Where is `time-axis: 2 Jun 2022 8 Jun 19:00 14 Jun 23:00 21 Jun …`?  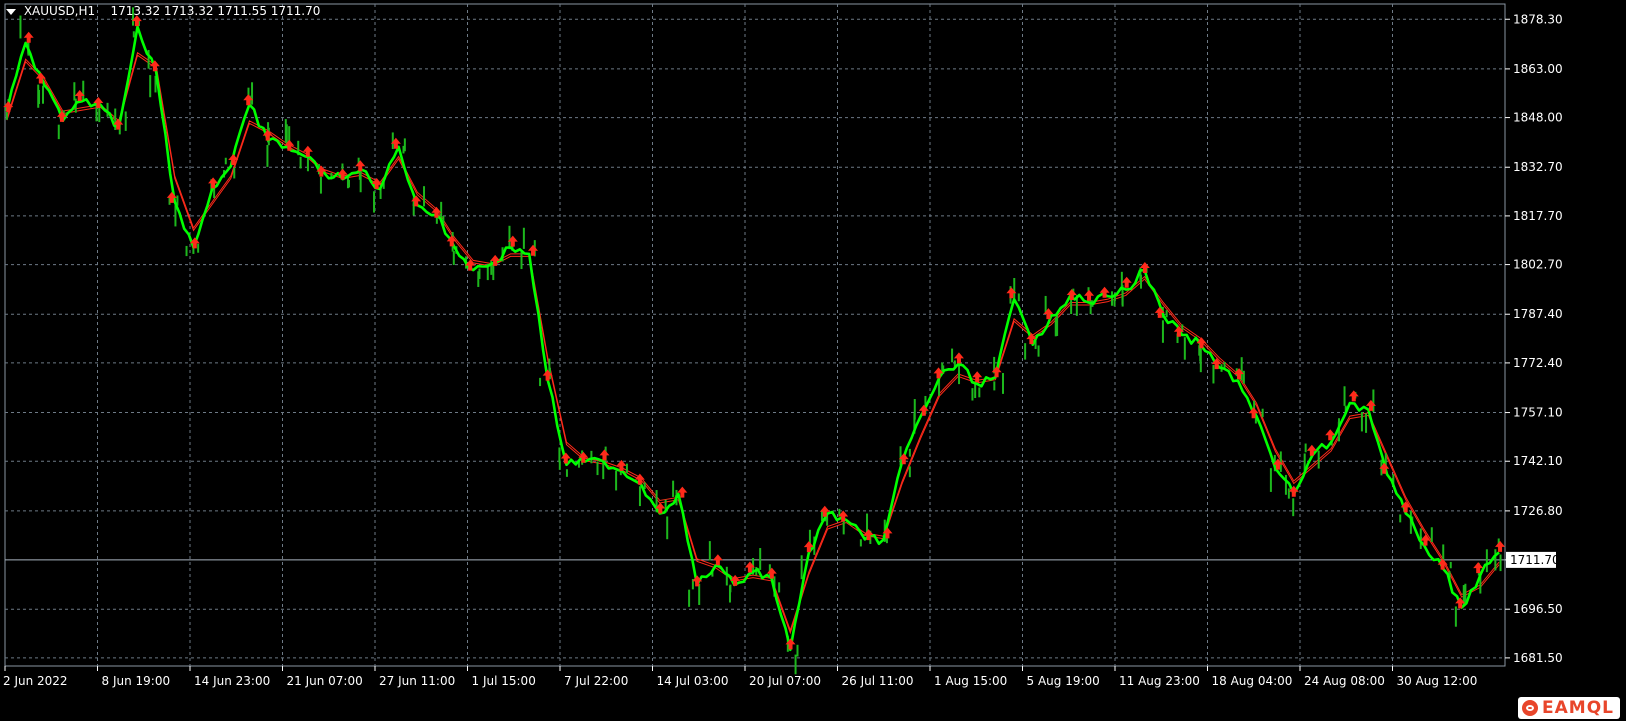 time-axis: 2 Jun 2022 8 Jun 19:00 14 Jun 23:00 21 Jun … is located at coordinates (740, 677).